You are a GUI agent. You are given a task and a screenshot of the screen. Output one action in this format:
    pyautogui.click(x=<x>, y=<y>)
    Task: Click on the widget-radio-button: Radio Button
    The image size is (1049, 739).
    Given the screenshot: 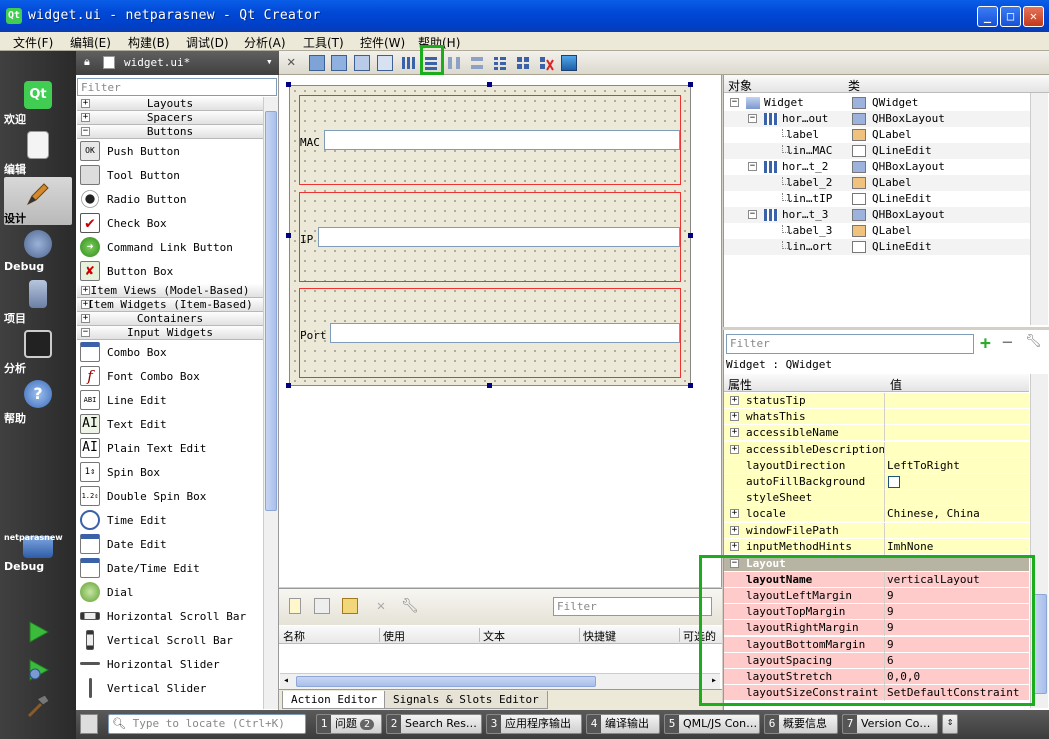 What is the action you would take?
    pyautogui.click(x=170, y=199)
    